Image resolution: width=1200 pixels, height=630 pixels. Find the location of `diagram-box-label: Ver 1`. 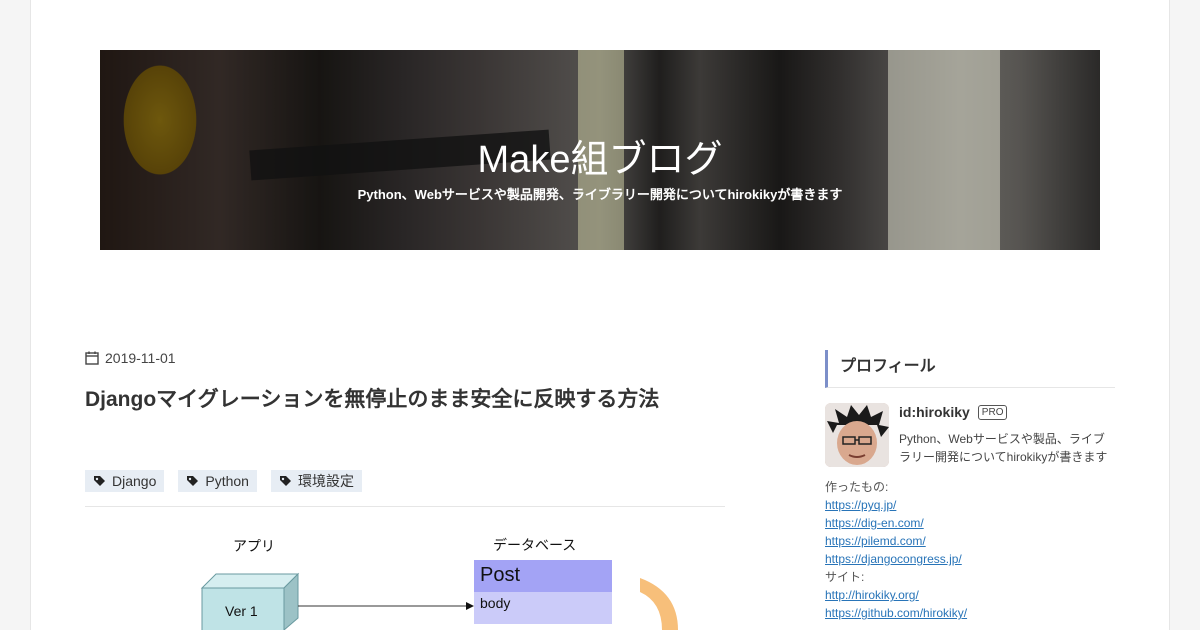

diagram-box-label: Ver 1 is located at coordinates (241, 611).